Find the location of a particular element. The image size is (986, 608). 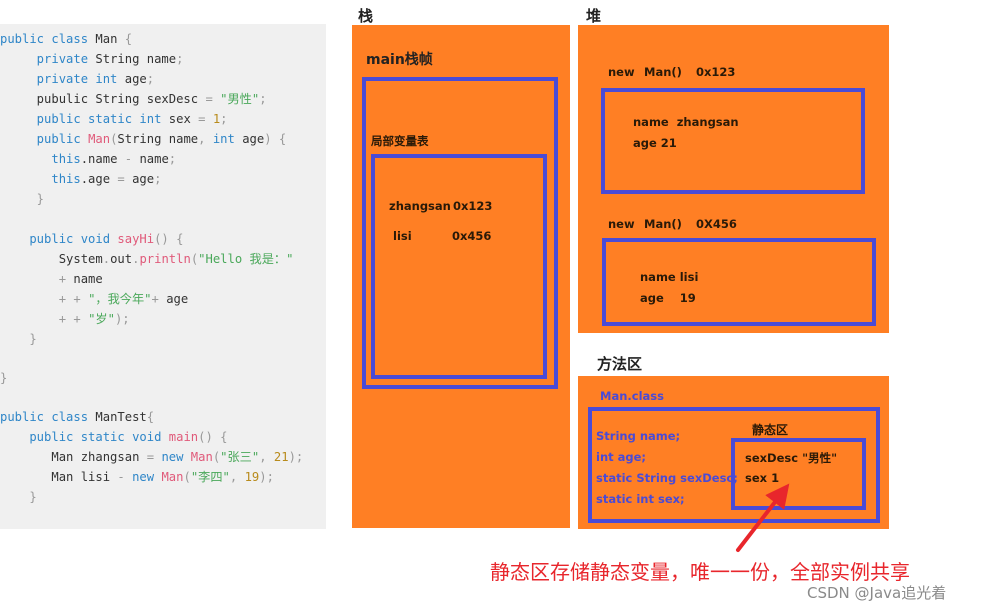

arrow-annotation is located at coordinates (763, 517).